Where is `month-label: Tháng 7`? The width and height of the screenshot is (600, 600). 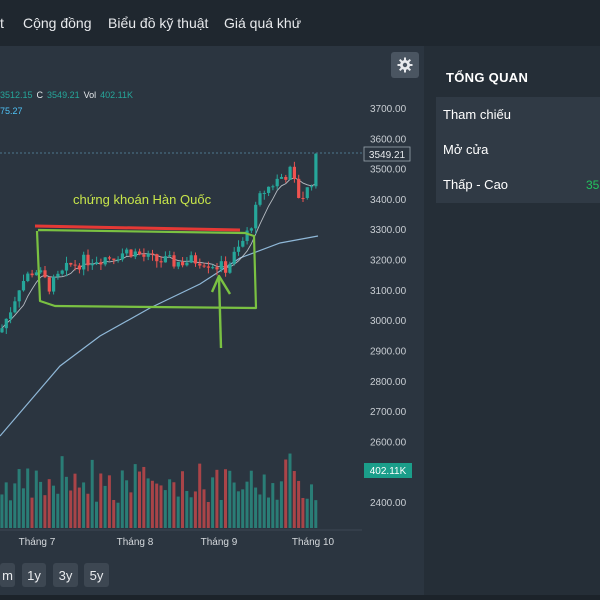
month-label: Tháng 7 is located at coordinates (37, 542).